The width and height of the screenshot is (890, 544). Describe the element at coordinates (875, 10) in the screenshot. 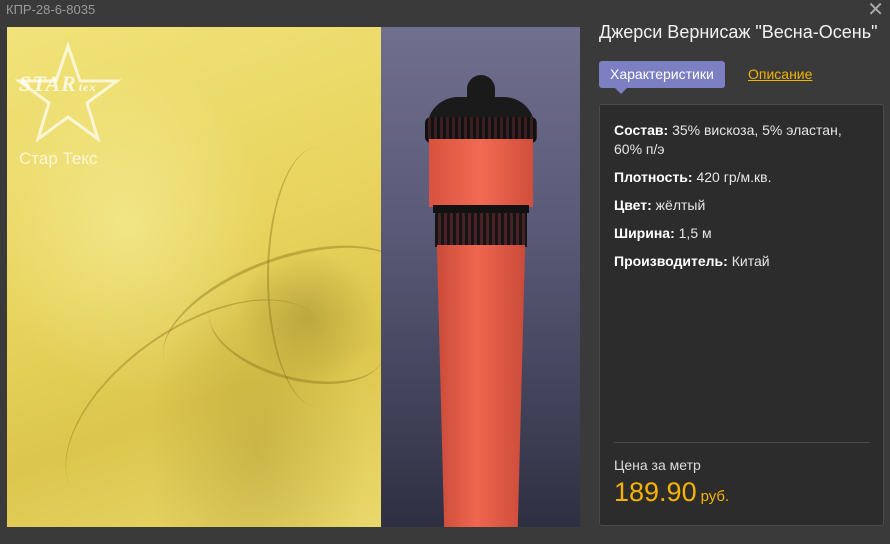

I see `close-icon: ✕` at that location.